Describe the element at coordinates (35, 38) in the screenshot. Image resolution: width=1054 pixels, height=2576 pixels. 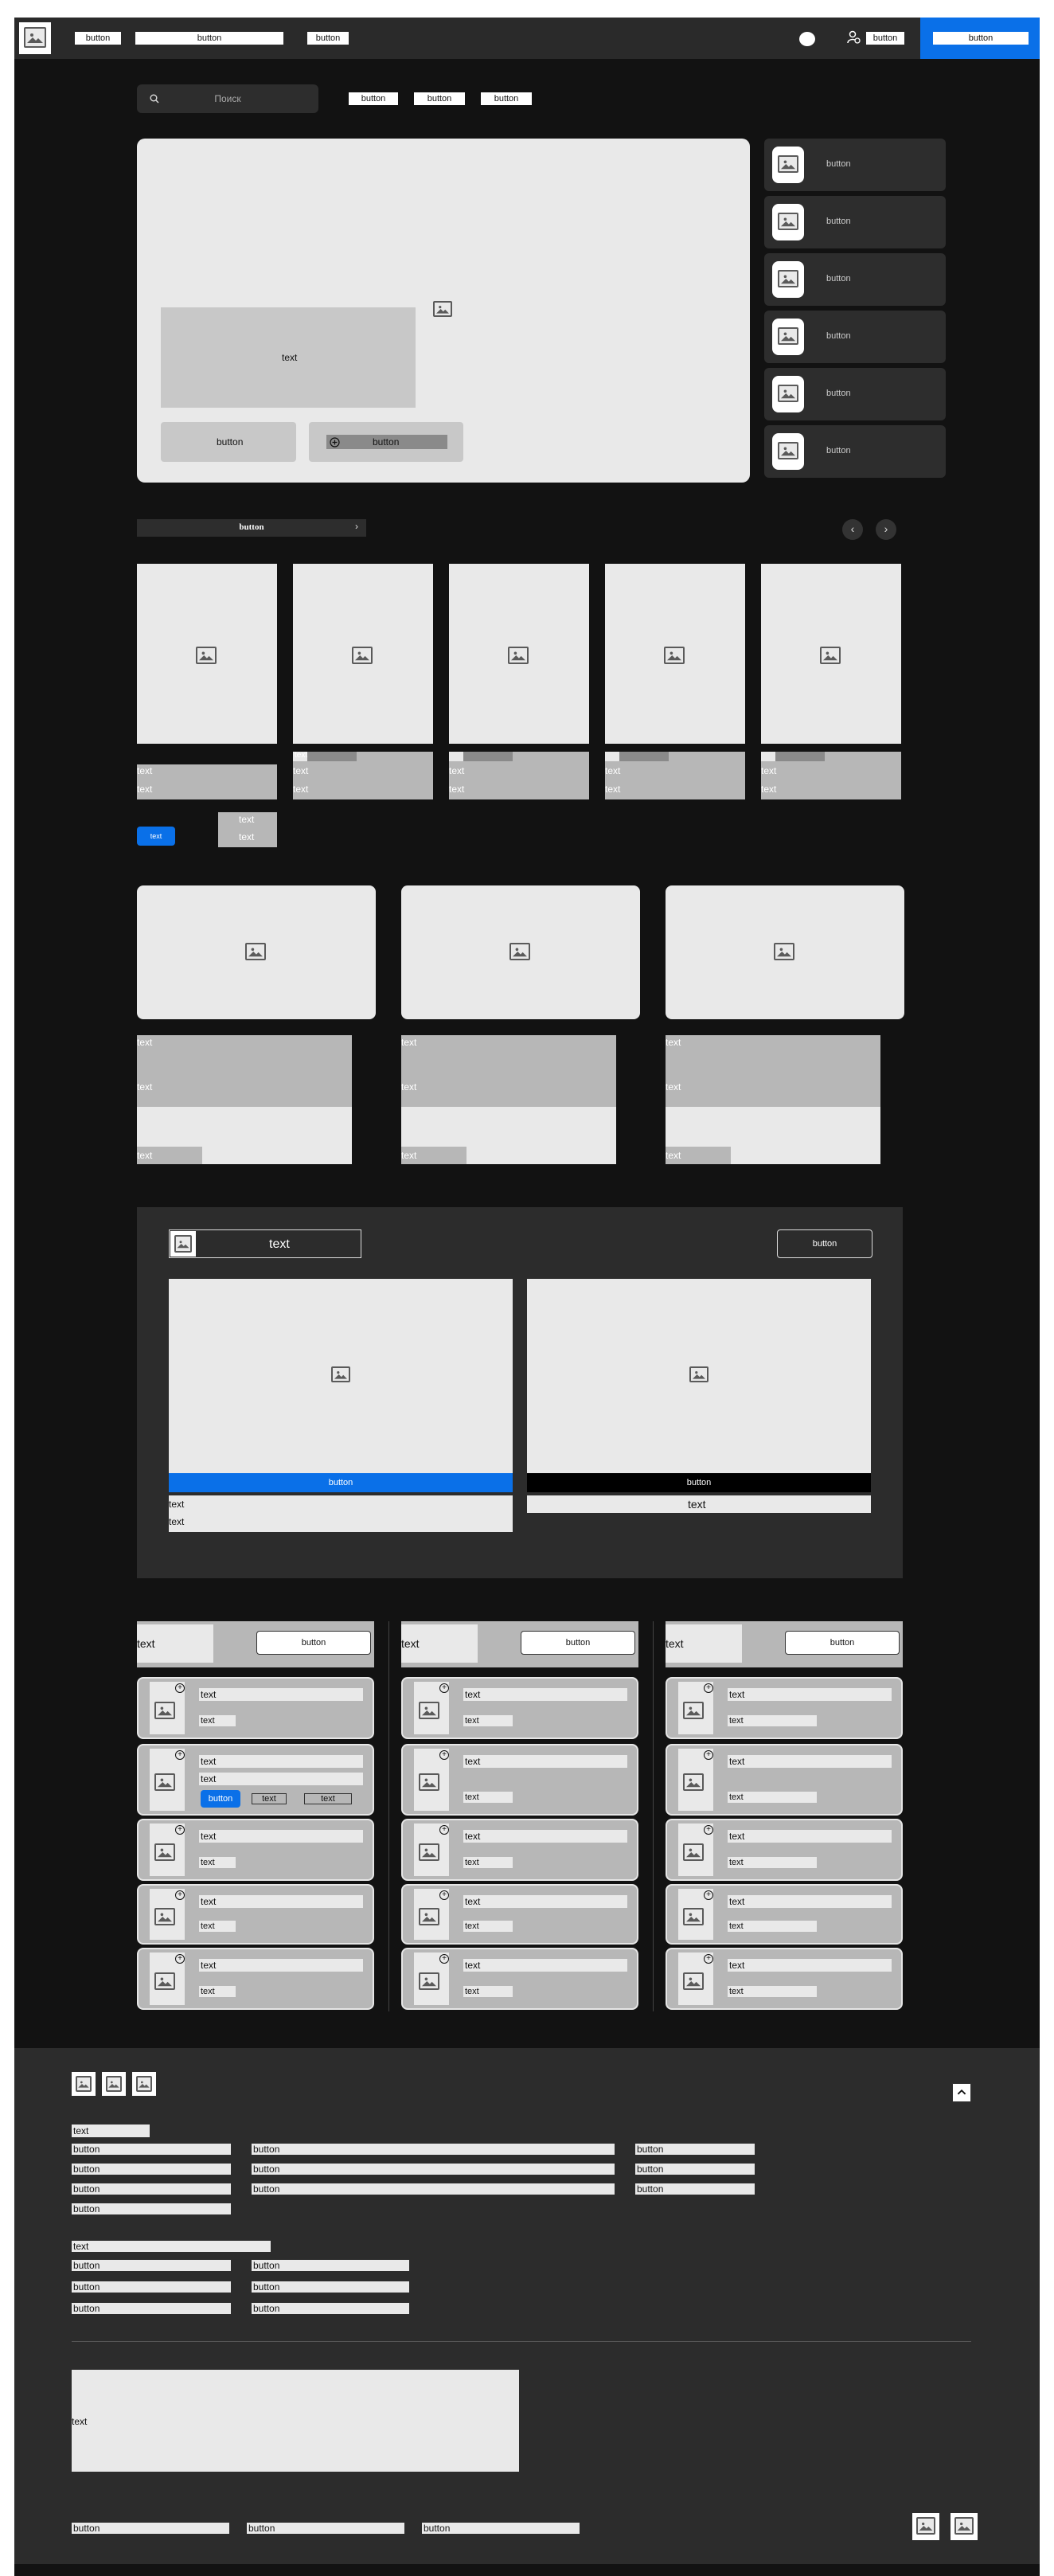
I see `logo` at that location.